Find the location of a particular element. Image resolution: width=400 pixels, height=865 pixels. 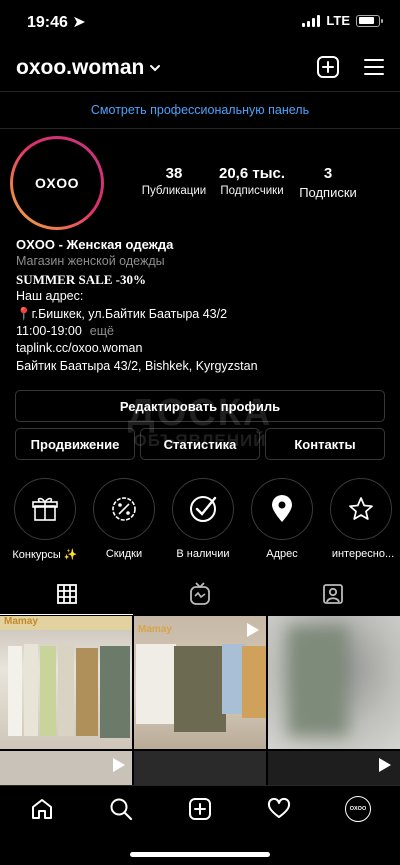

highlight-label: Скидки is located at coordinates (124, 554).